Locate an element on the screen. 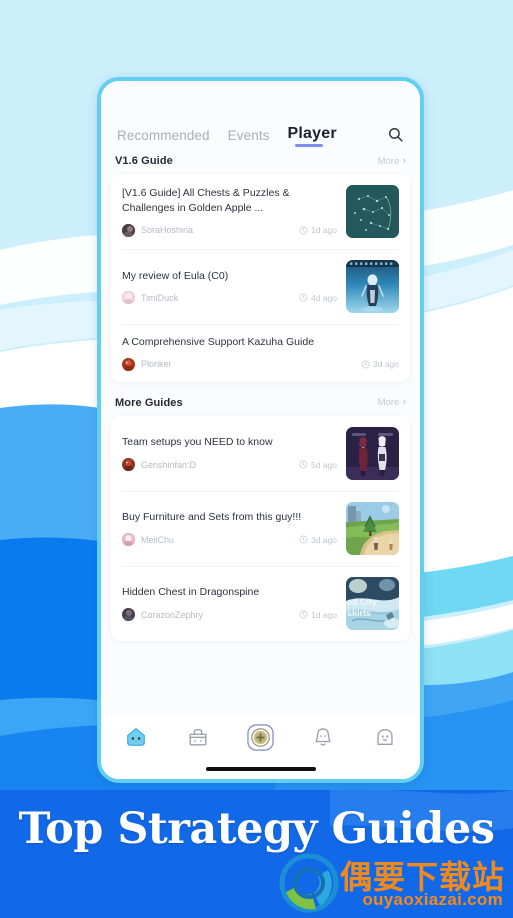 The image size is (513, 918). item-author: SoraHoshina is located at coordinates (167, 230).